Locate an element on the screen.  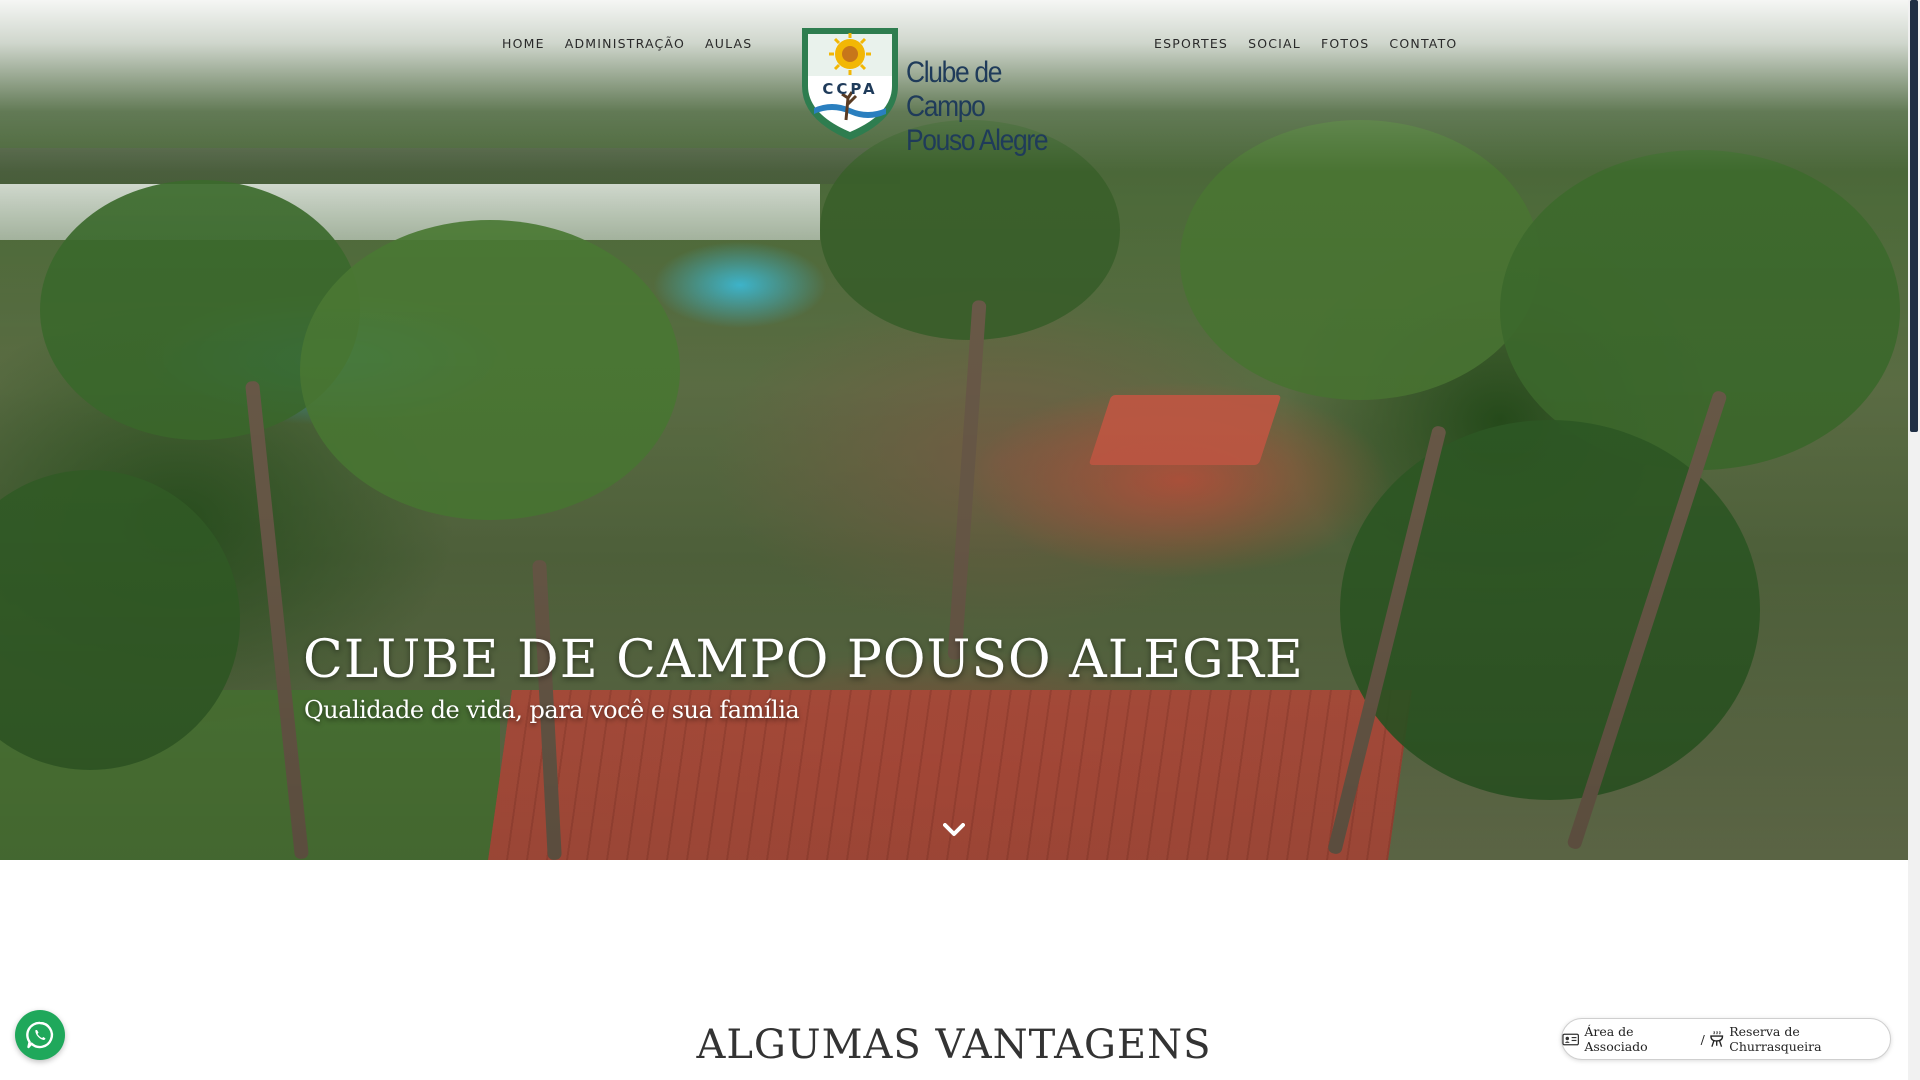
page-scrollbar is located at coordinates (1914, 540).